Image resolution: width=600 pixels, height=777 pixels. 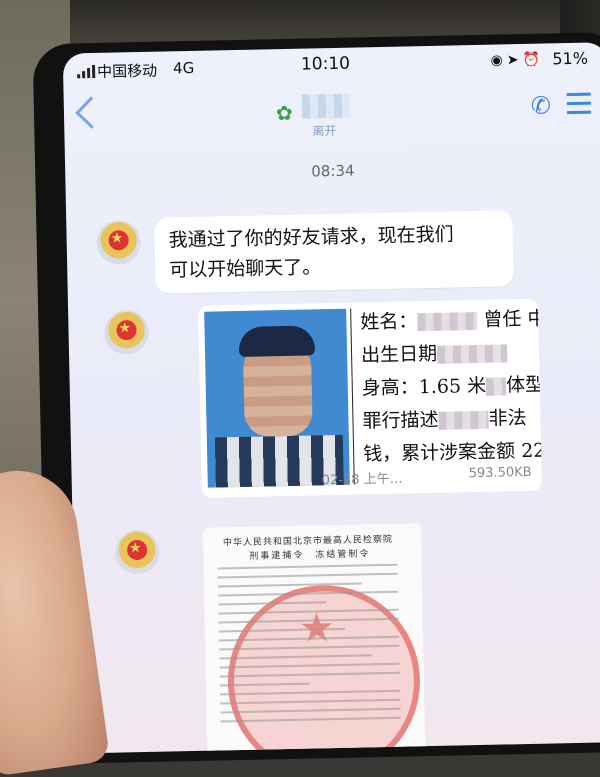 What do you see at coordinates (444, 419) in the screenshot?
I see `field-crime: 罪行描述 非法` at bounding box center [444, 419].